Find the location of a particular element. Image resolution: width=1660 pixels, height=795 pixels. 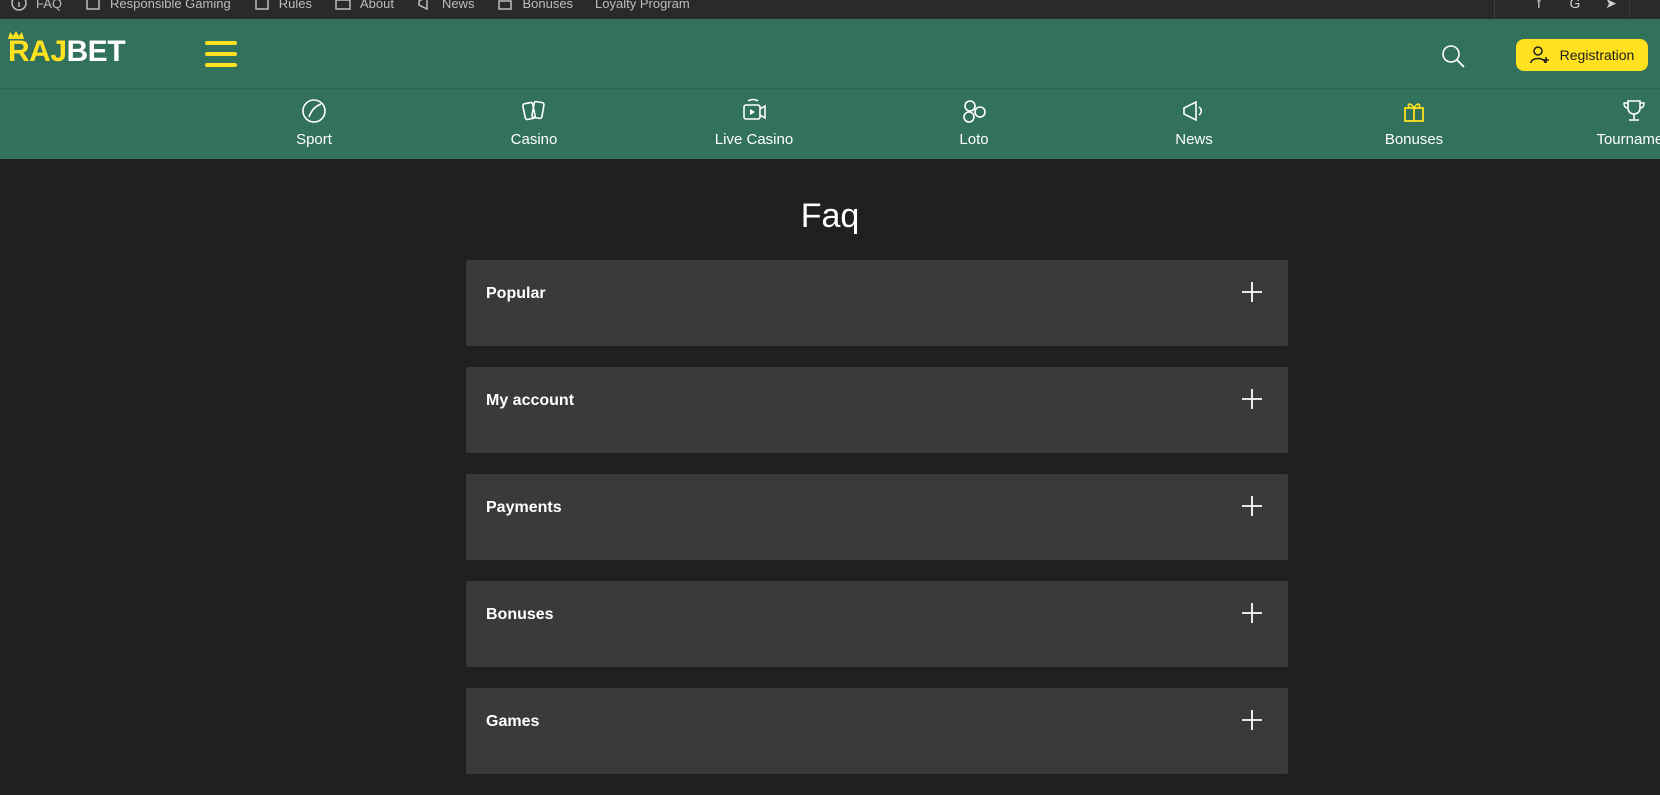

logo: RAJ BET is located at coordinates (67, 49).